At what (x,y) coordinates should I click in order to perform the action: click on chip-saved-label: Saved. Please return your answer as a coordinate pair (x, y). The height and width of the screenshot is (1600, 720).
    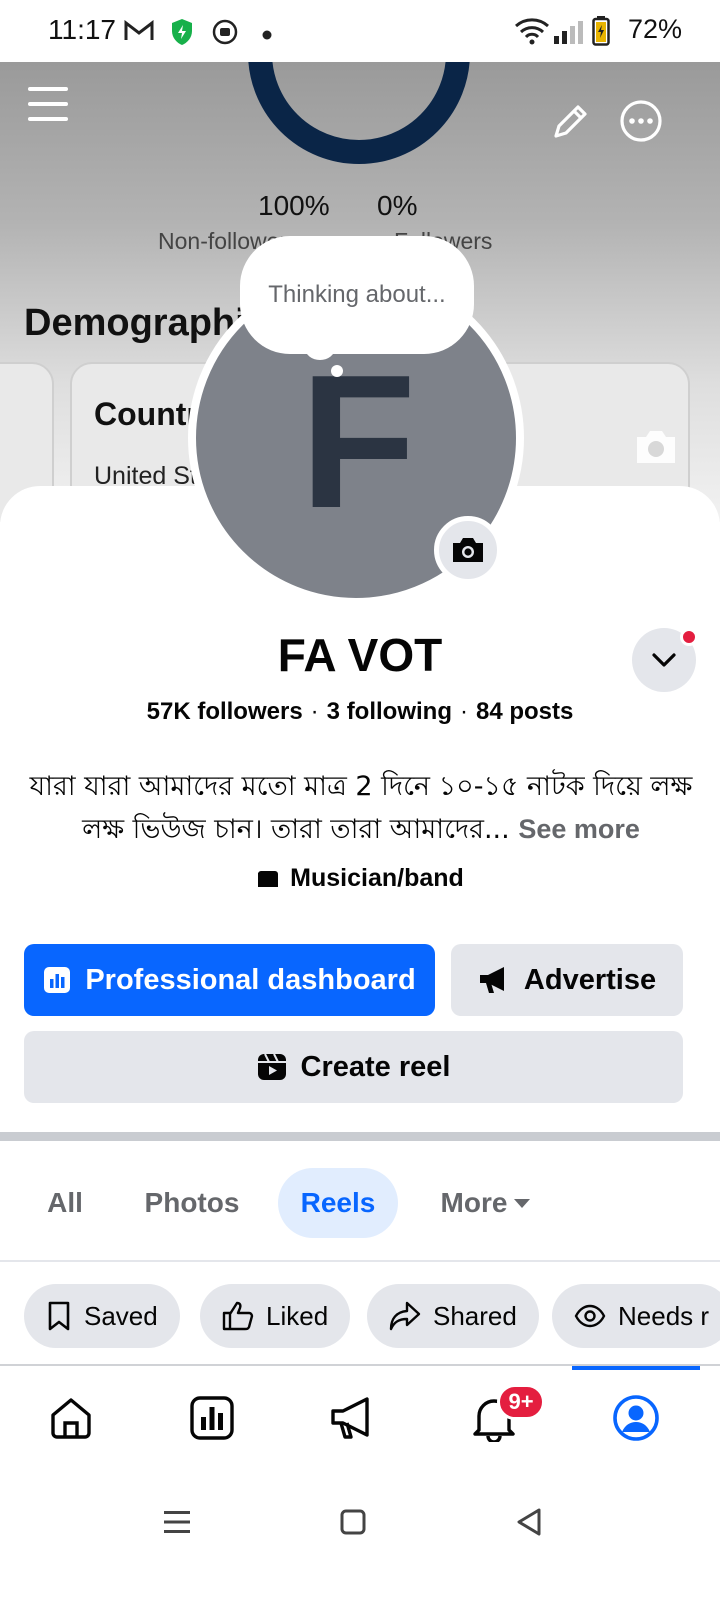
    Looking at the image, I should click on (121, 1315).